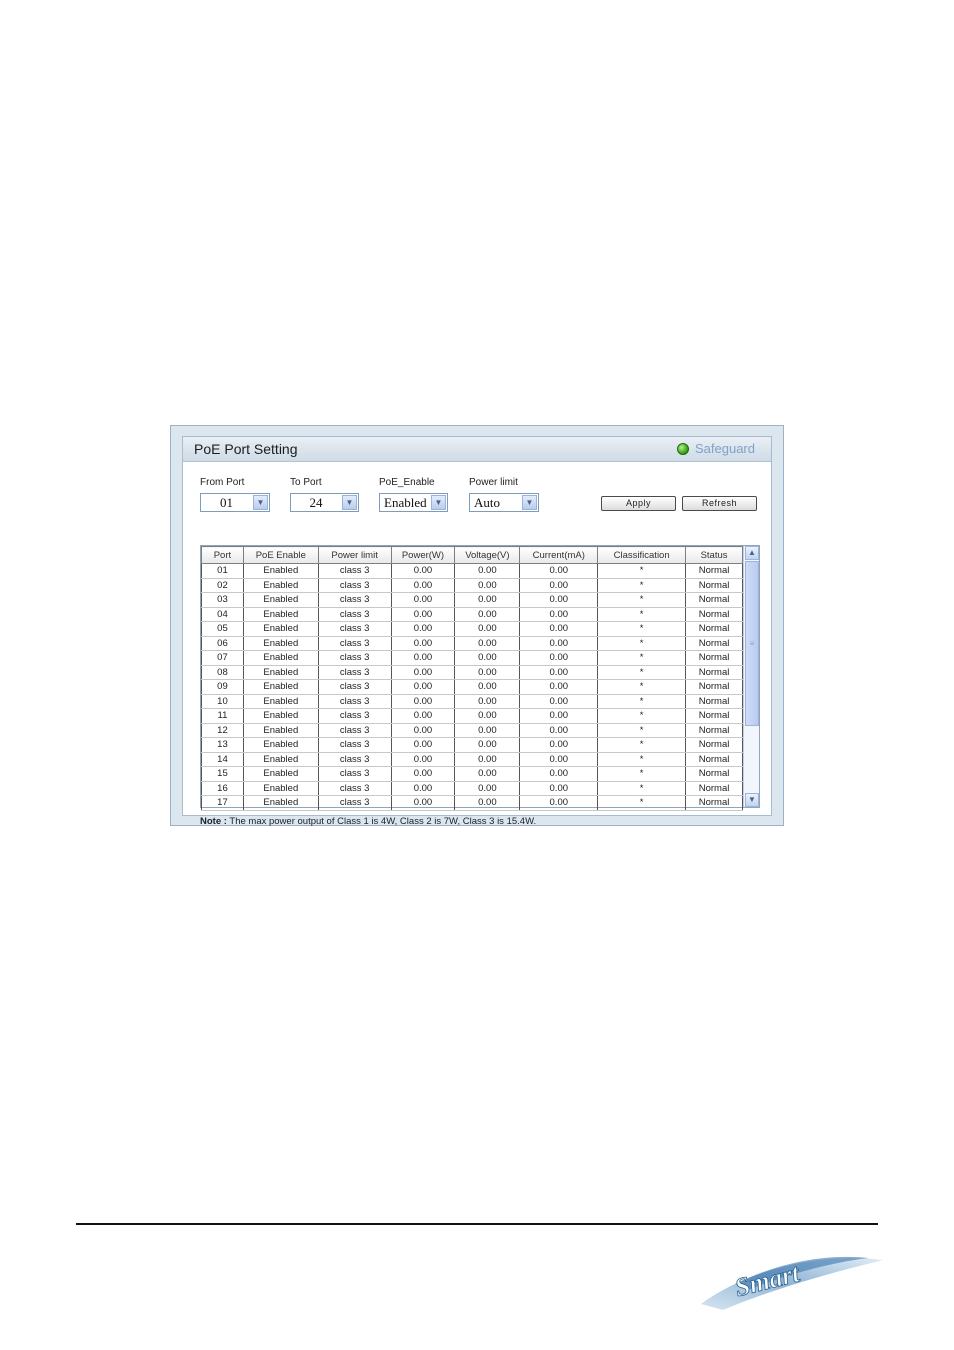 Image resolution: width=954 pixels, height=1350 pixels. What do you see at coordinates (235, 502) in the screenshot?
I see `from-port-select: 01 ▼` at bounding box center [235, 502].